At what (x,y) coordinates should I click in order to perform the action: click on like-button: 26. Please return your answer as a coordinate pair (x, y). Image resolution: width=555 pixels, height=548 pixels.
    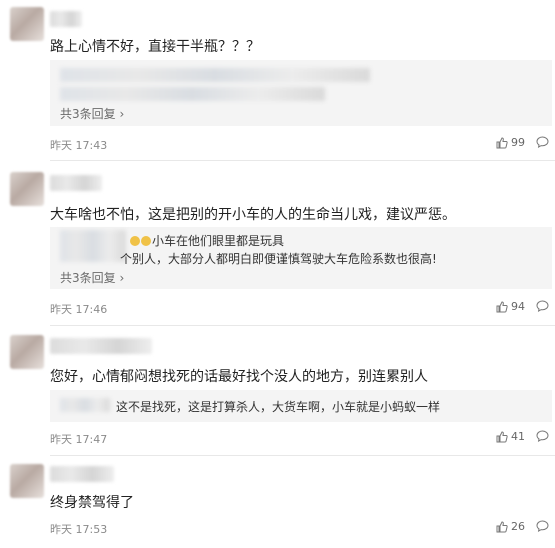
    Looking at the image, I should click on (510, 526).